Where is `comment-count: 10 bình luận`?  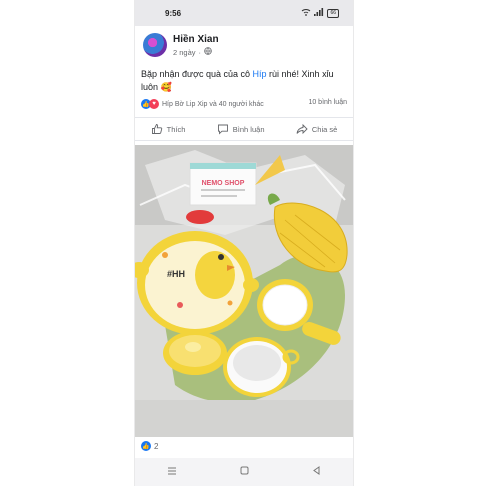
comment-count: 10 bình luận is located at coordinates (327, 102).